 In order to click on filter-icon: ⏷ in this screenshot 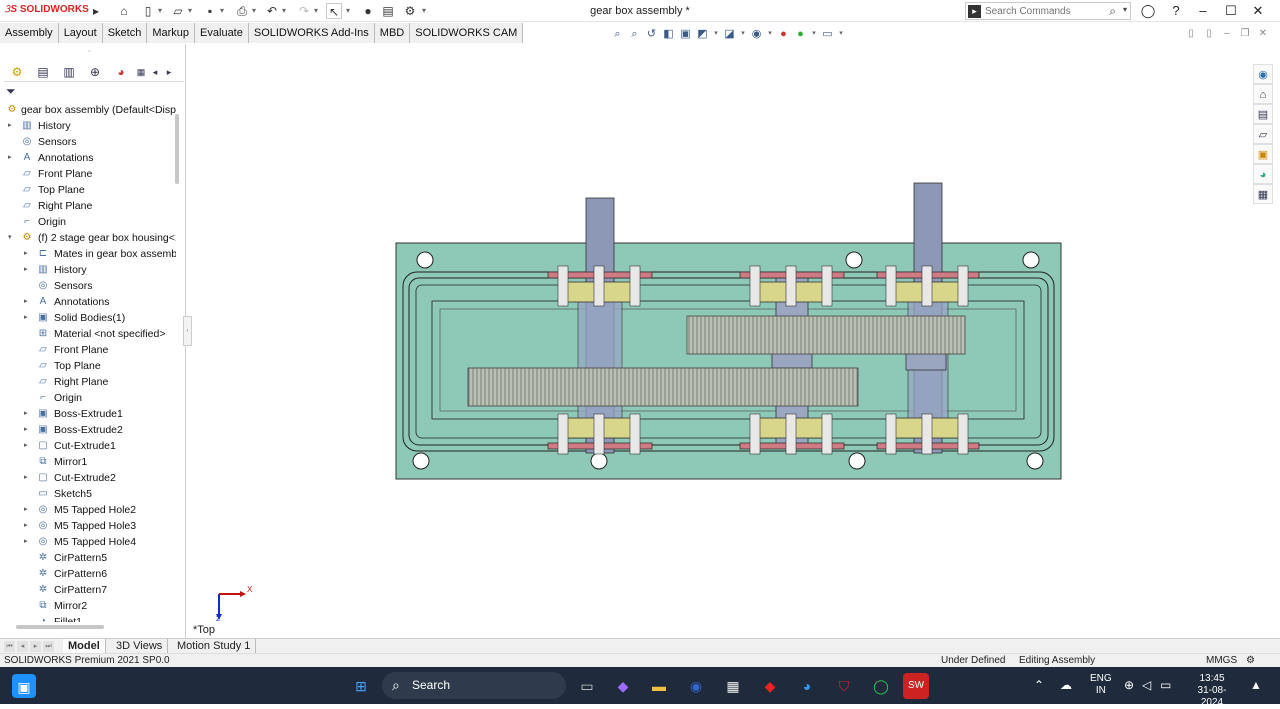, I will do `click(11, 91)`.